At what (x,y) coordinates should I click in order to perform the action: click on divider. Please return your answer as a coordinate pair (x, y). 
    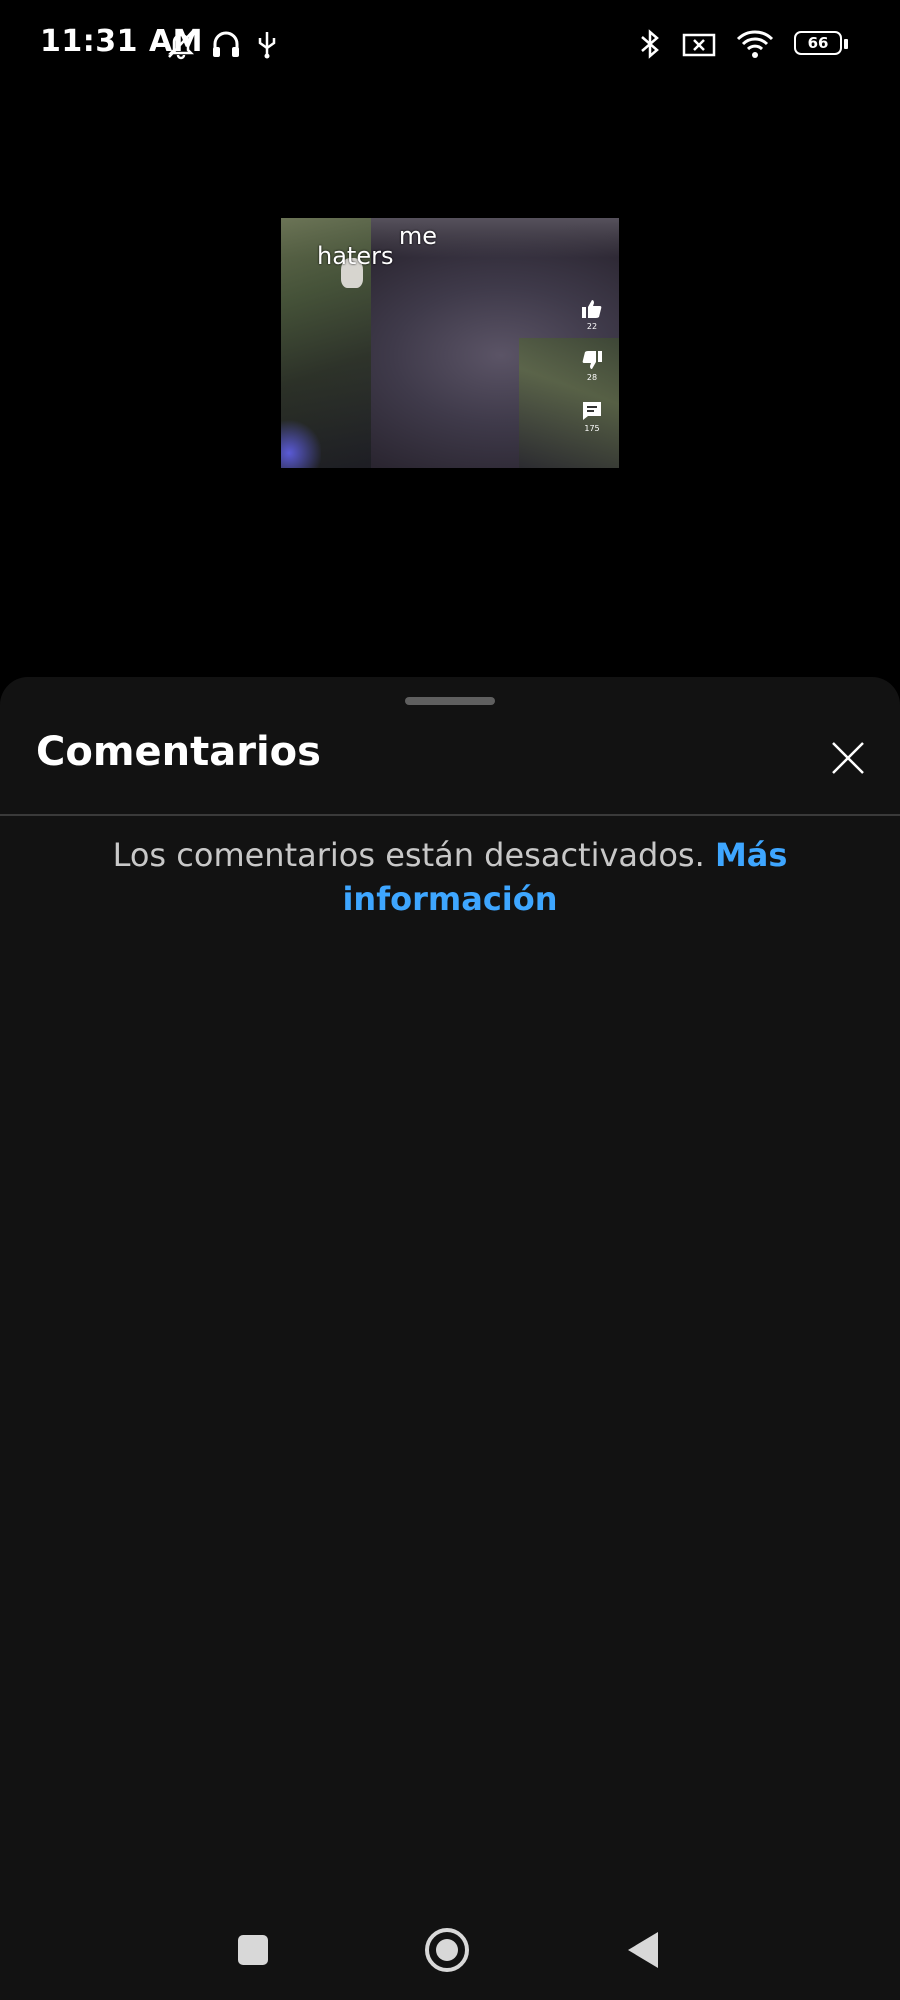
    Looking at the image, I should click on (450, 815).